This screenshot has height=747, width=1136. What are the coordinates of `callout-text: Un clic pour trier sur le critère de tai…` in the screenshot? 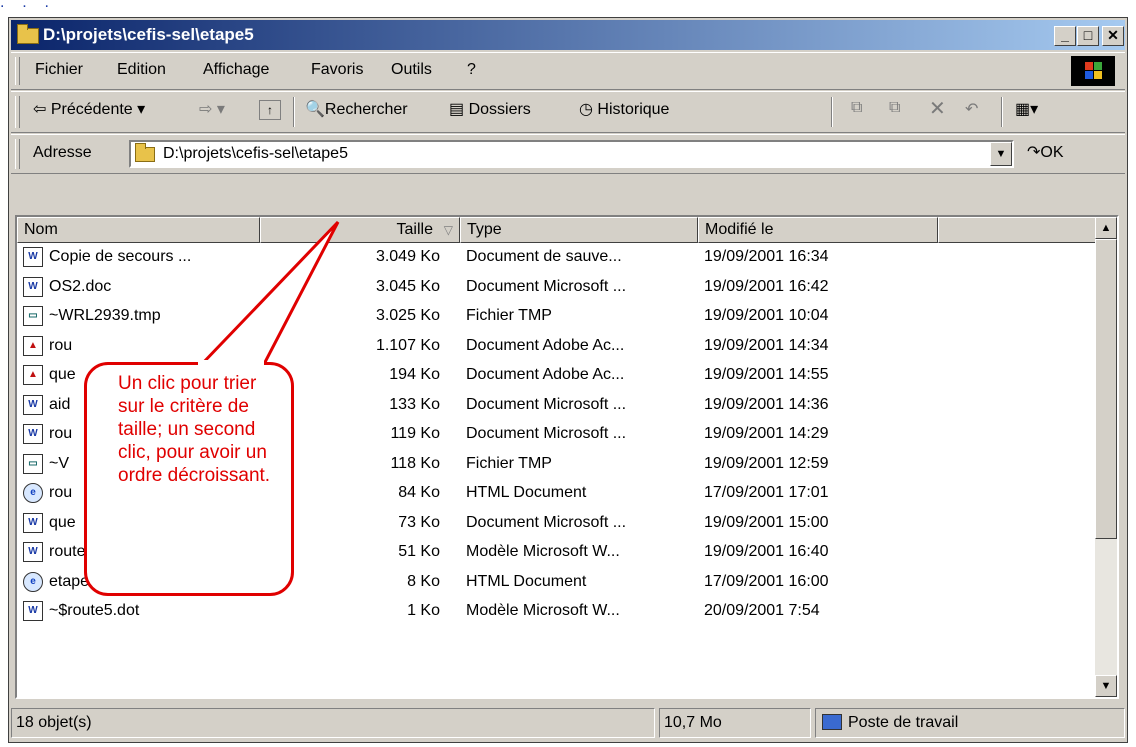 It's located at (194, 429).